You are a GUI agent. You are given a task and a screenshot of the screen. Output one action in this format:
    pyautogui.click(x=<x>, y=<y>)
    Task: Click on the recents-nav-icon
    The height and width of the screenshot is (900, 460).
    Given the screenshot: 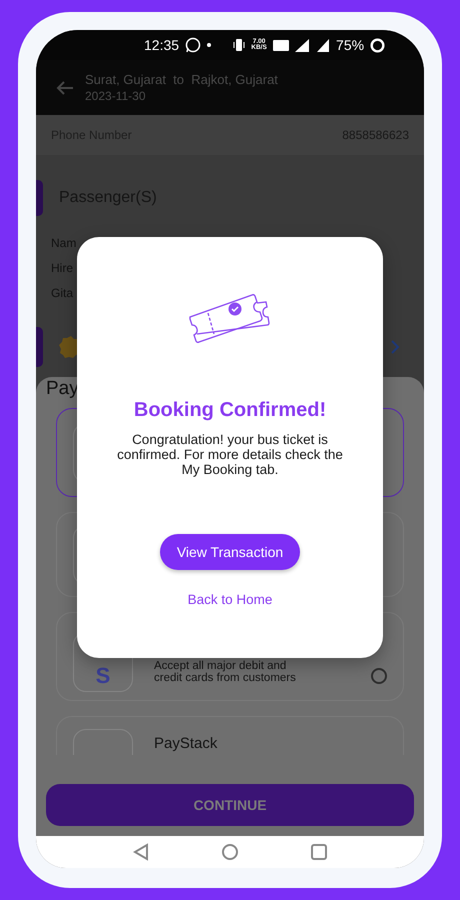 What is the action you would take?
    pyautogui.click(x=319, y=852)
    